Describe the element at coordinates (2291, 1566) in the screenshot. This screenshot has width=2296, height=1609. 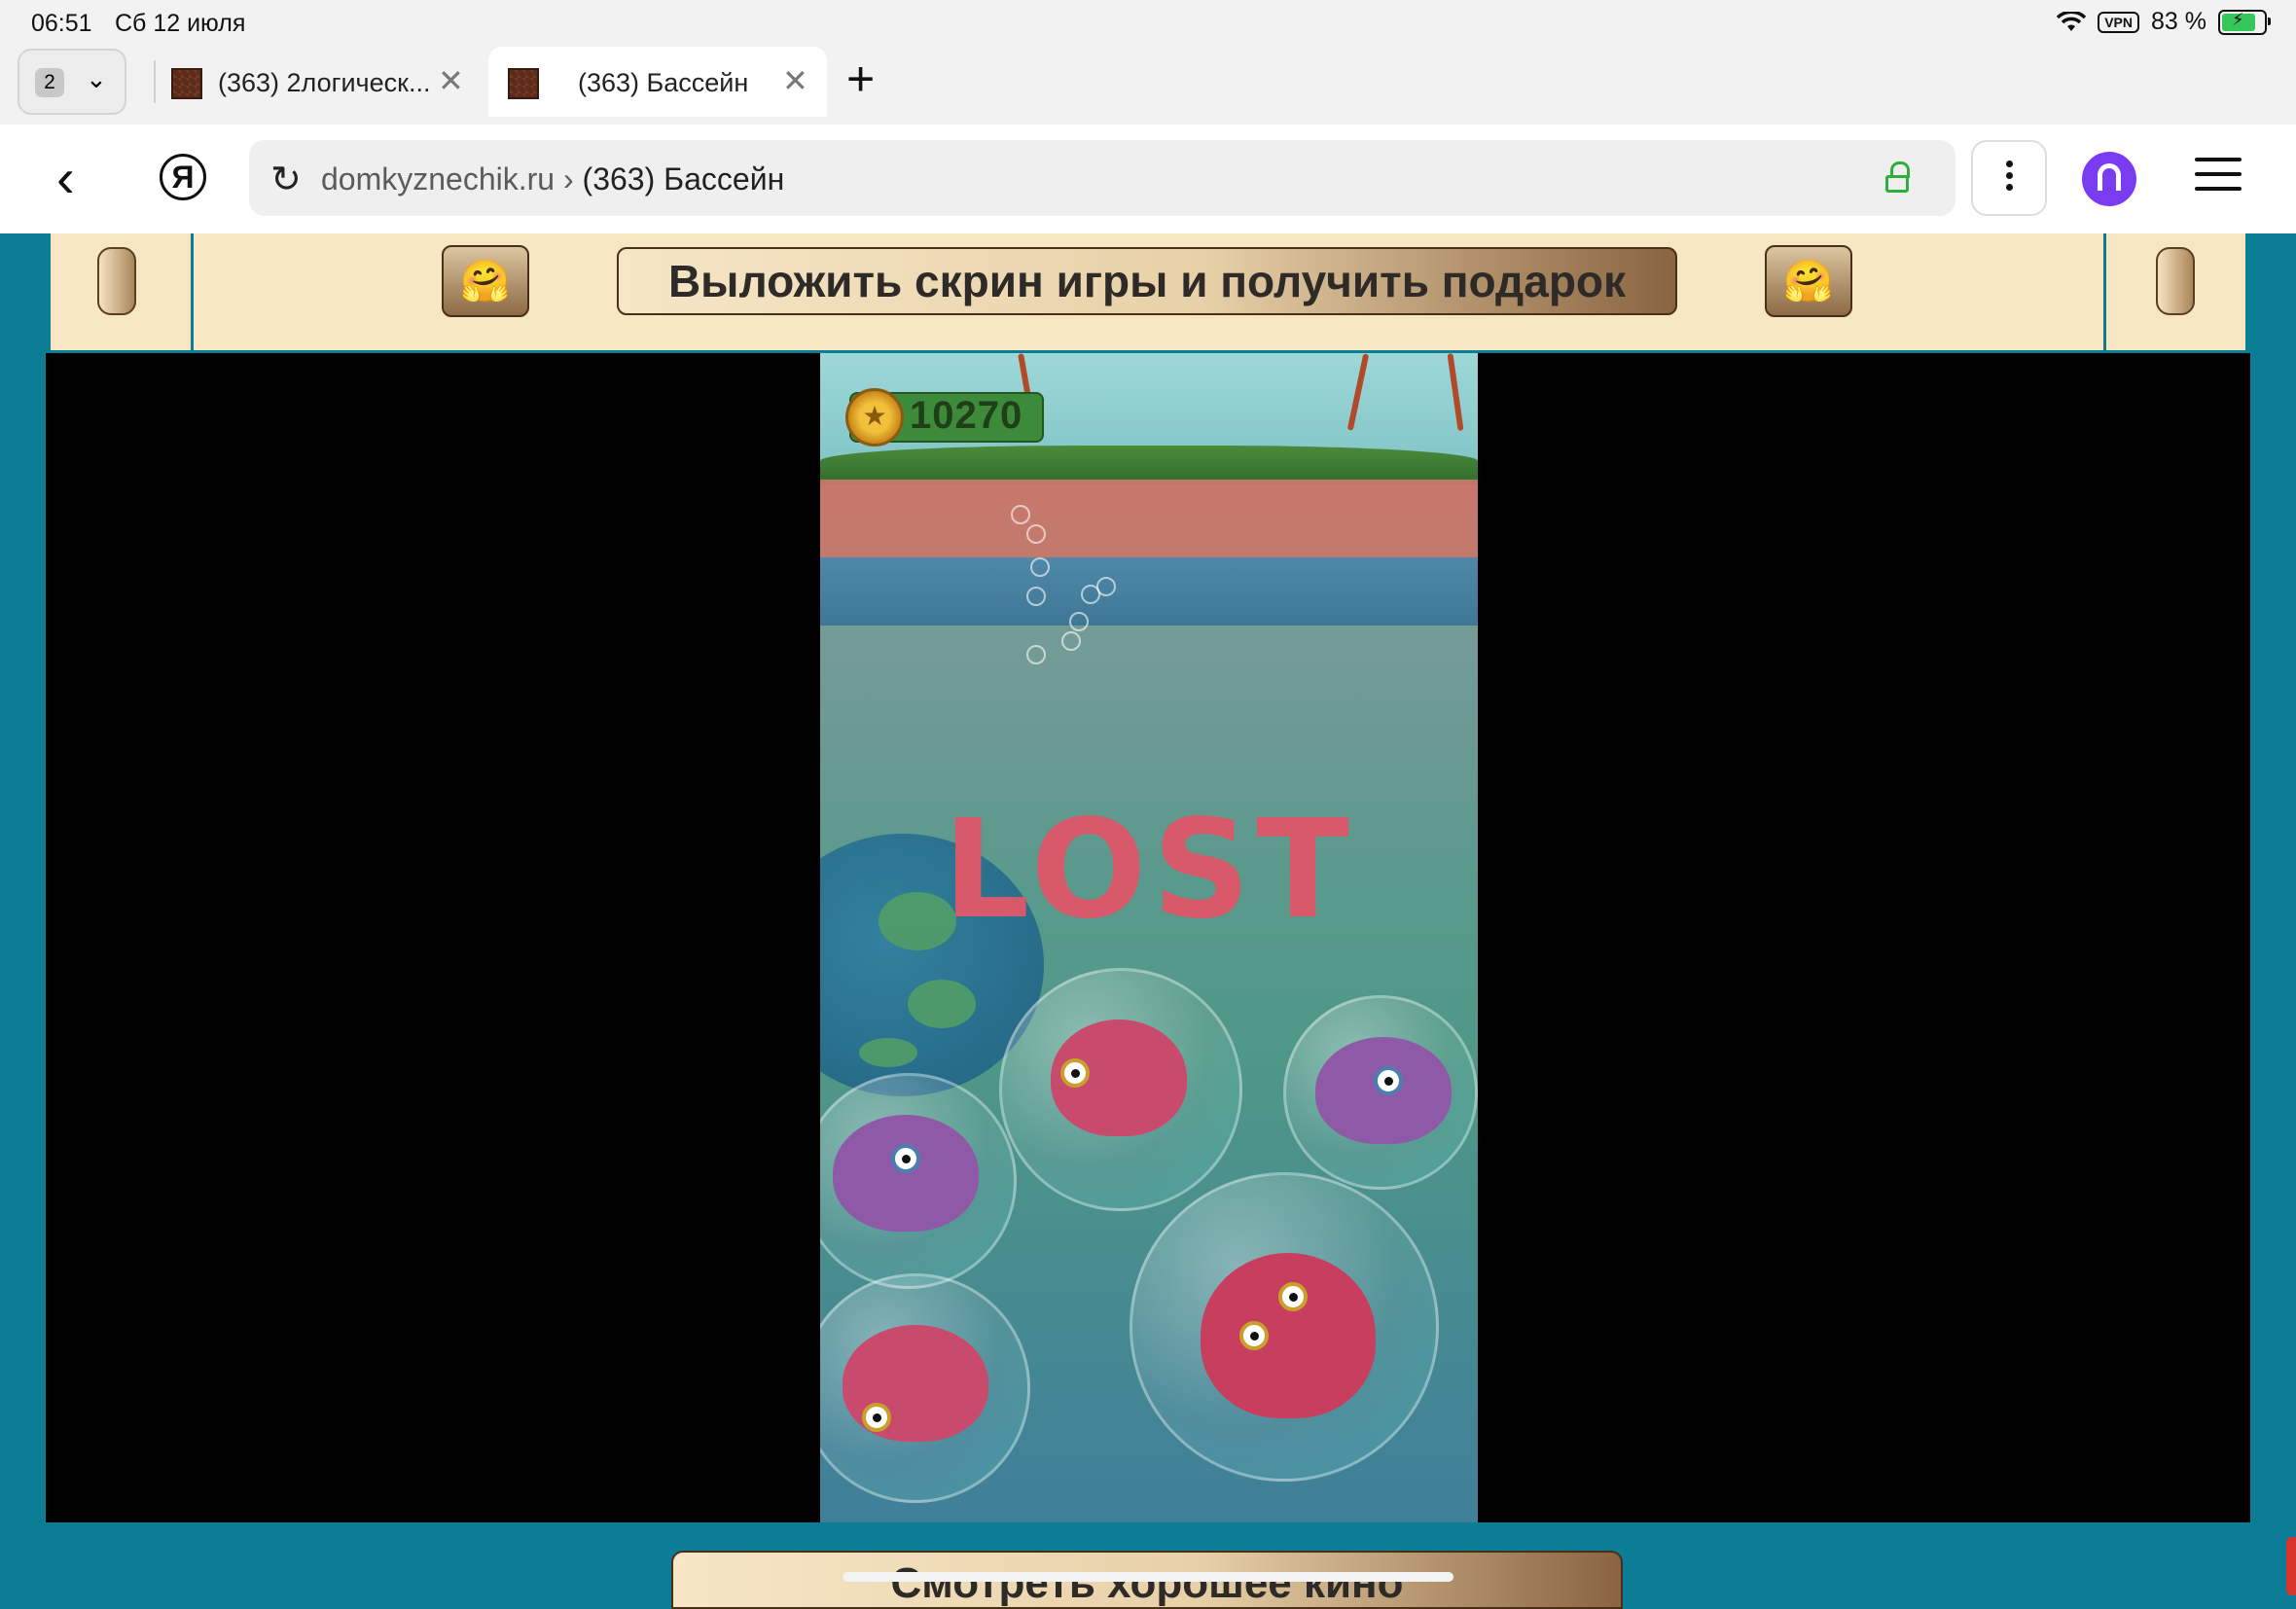
I see `edge-widget` at that location.